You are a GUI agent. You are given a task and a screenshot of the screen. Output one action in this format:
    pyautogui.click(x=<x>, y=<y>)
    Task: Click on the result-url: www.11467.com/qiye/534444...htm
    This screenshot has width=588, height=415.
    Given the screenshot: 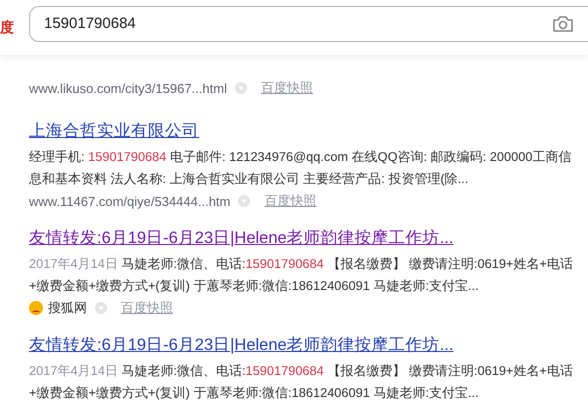 What is the action you would take?
    pyautogui.click(x=129, y=201)
    